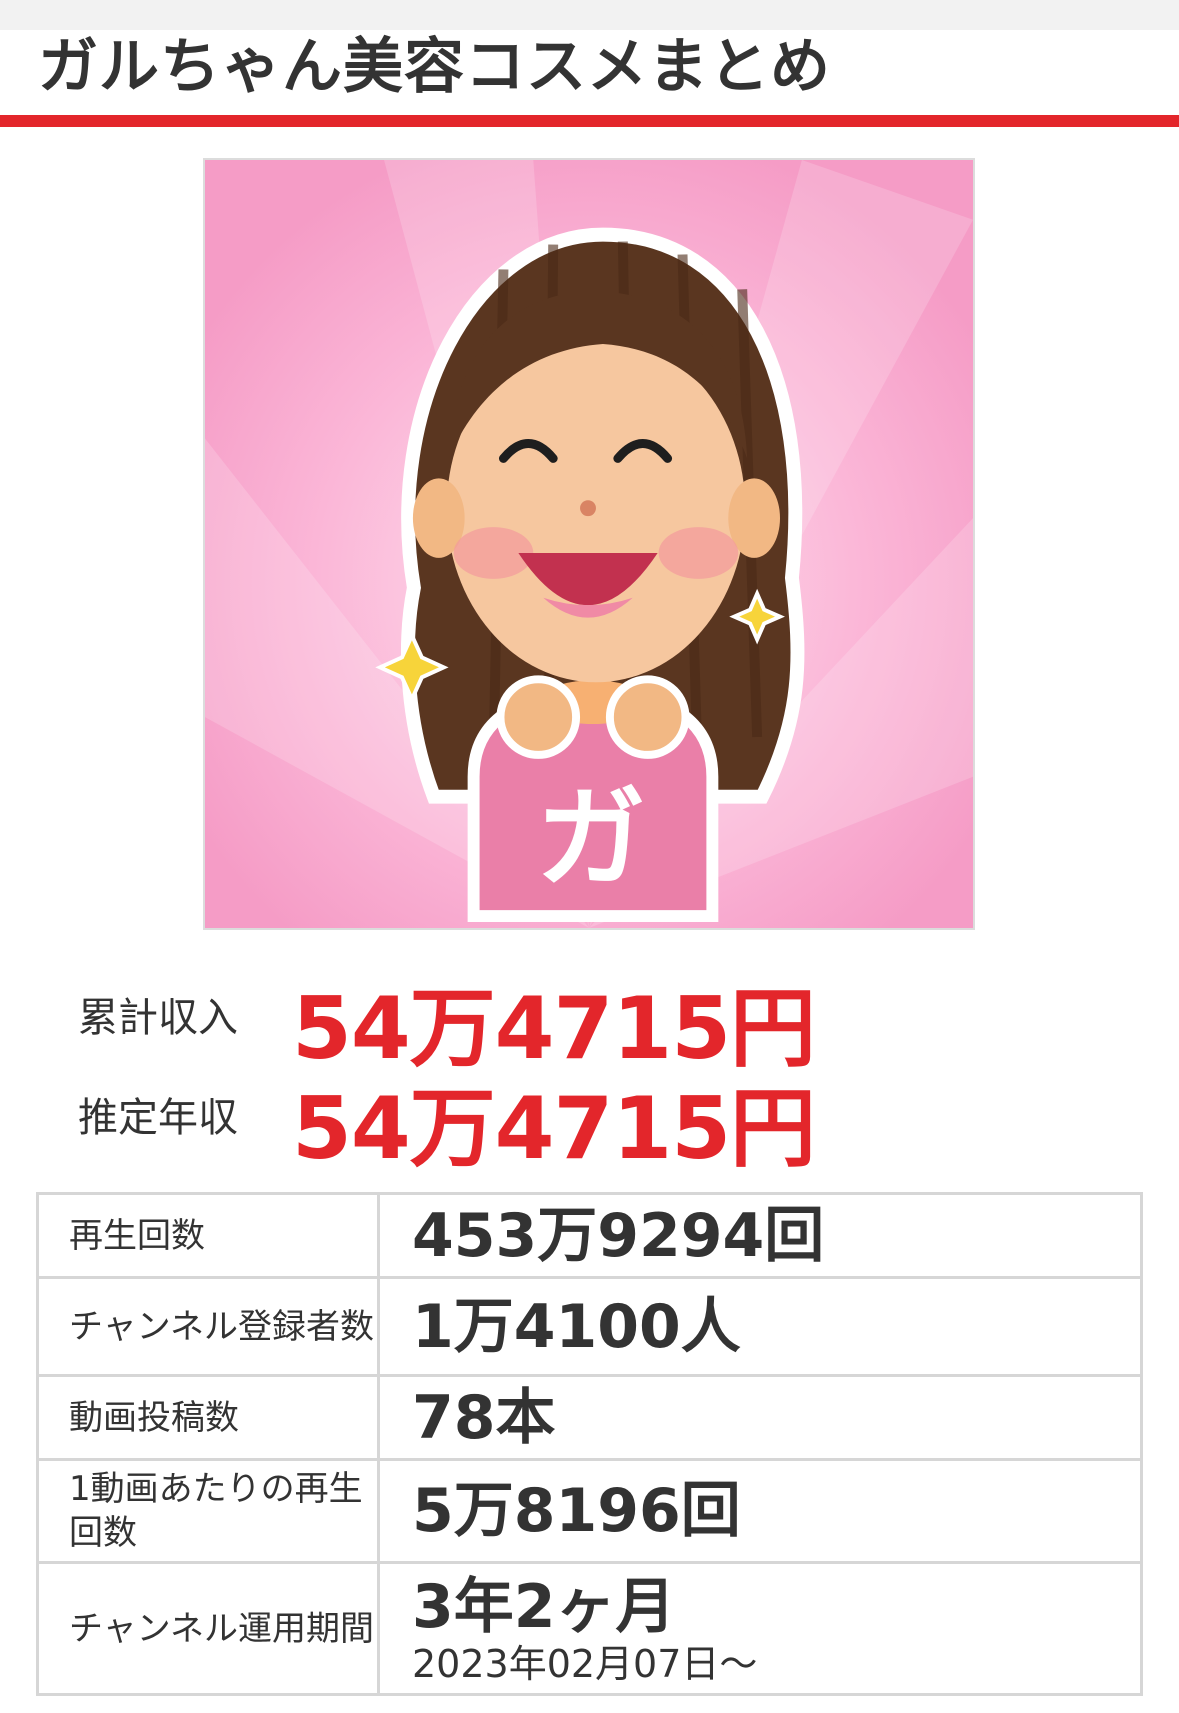 The height and width of the screenshot is (1713, 1179). I want to click on cumulative-income-label: 累計収入, so click(158, 1018).